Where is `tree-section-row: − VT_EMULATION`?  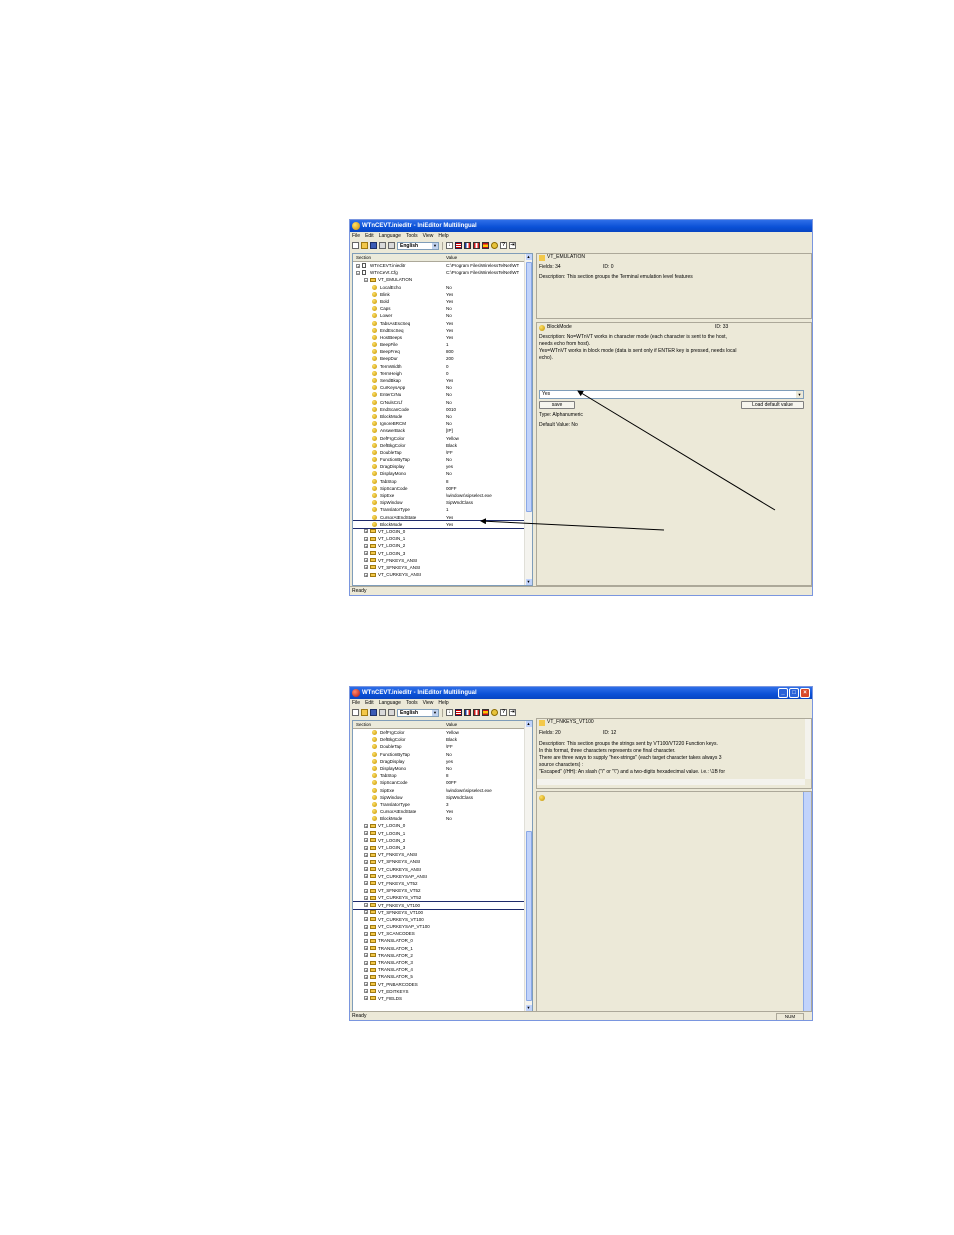
tree-section-row: − VT_EMULATION is located at coordinates (439, 279).